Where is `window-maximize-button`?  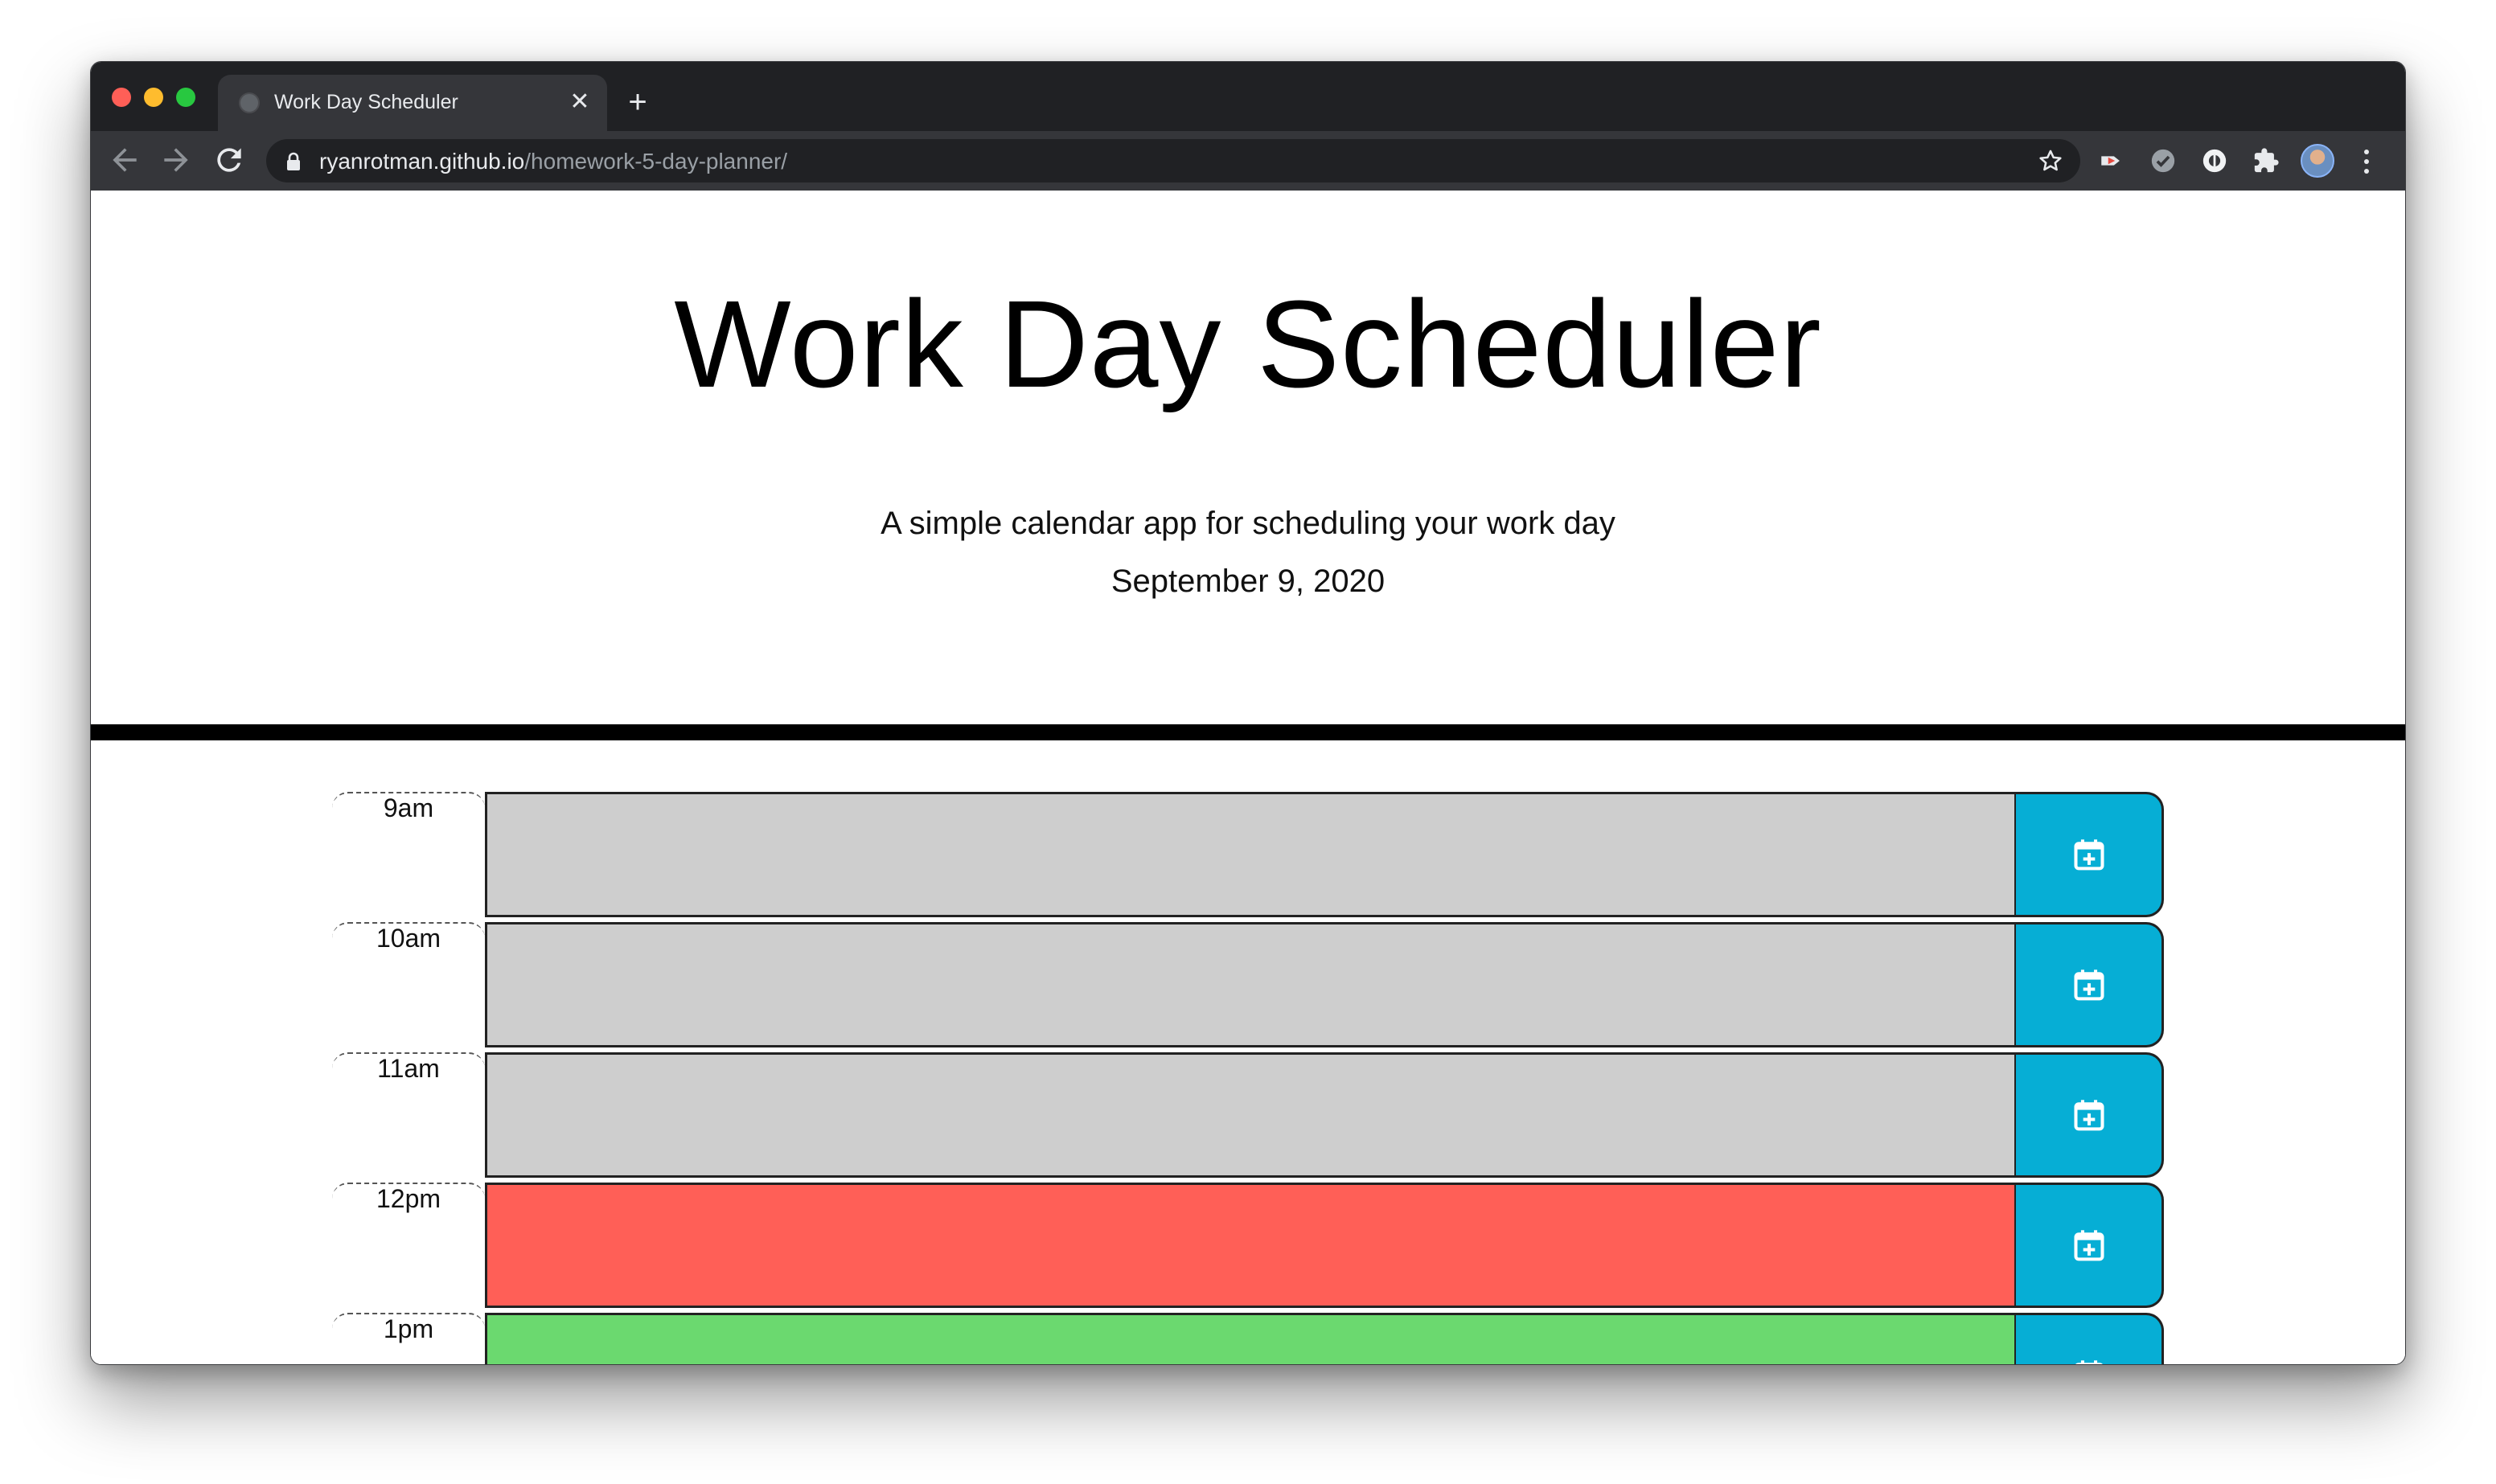 window-maximize-button is located at coordinates (185, 98).